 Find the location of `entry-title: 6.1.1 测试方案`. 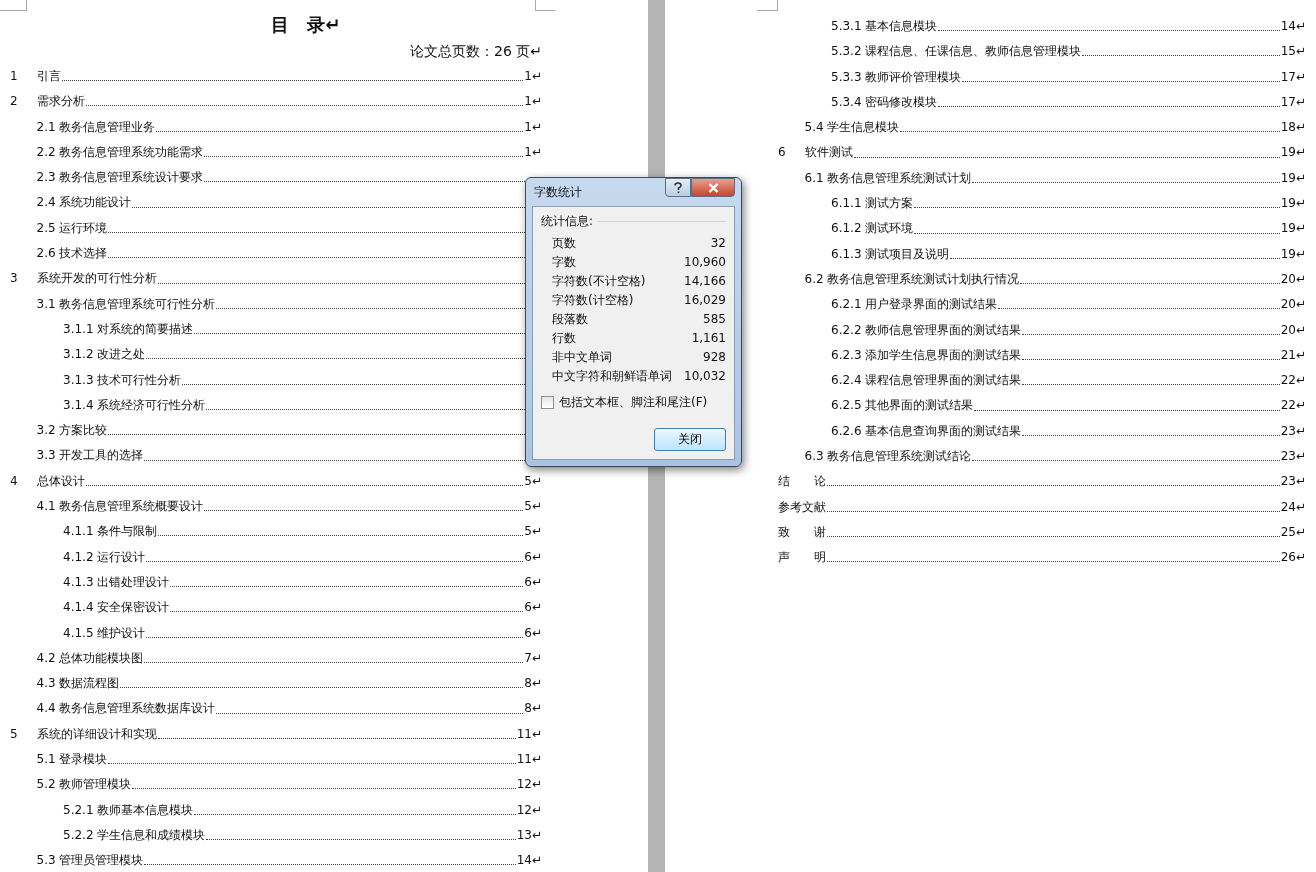

entry-title: 6.1.1 测试方案 is located at coordinates (872, 204).